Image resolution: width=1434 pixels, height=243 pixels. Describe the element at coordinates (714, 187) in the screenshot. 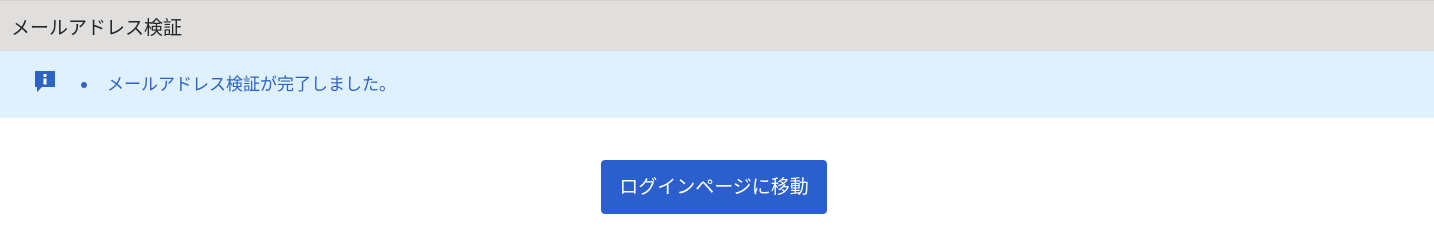

I see `go-to-login-button: ログインページに移動` at that location.